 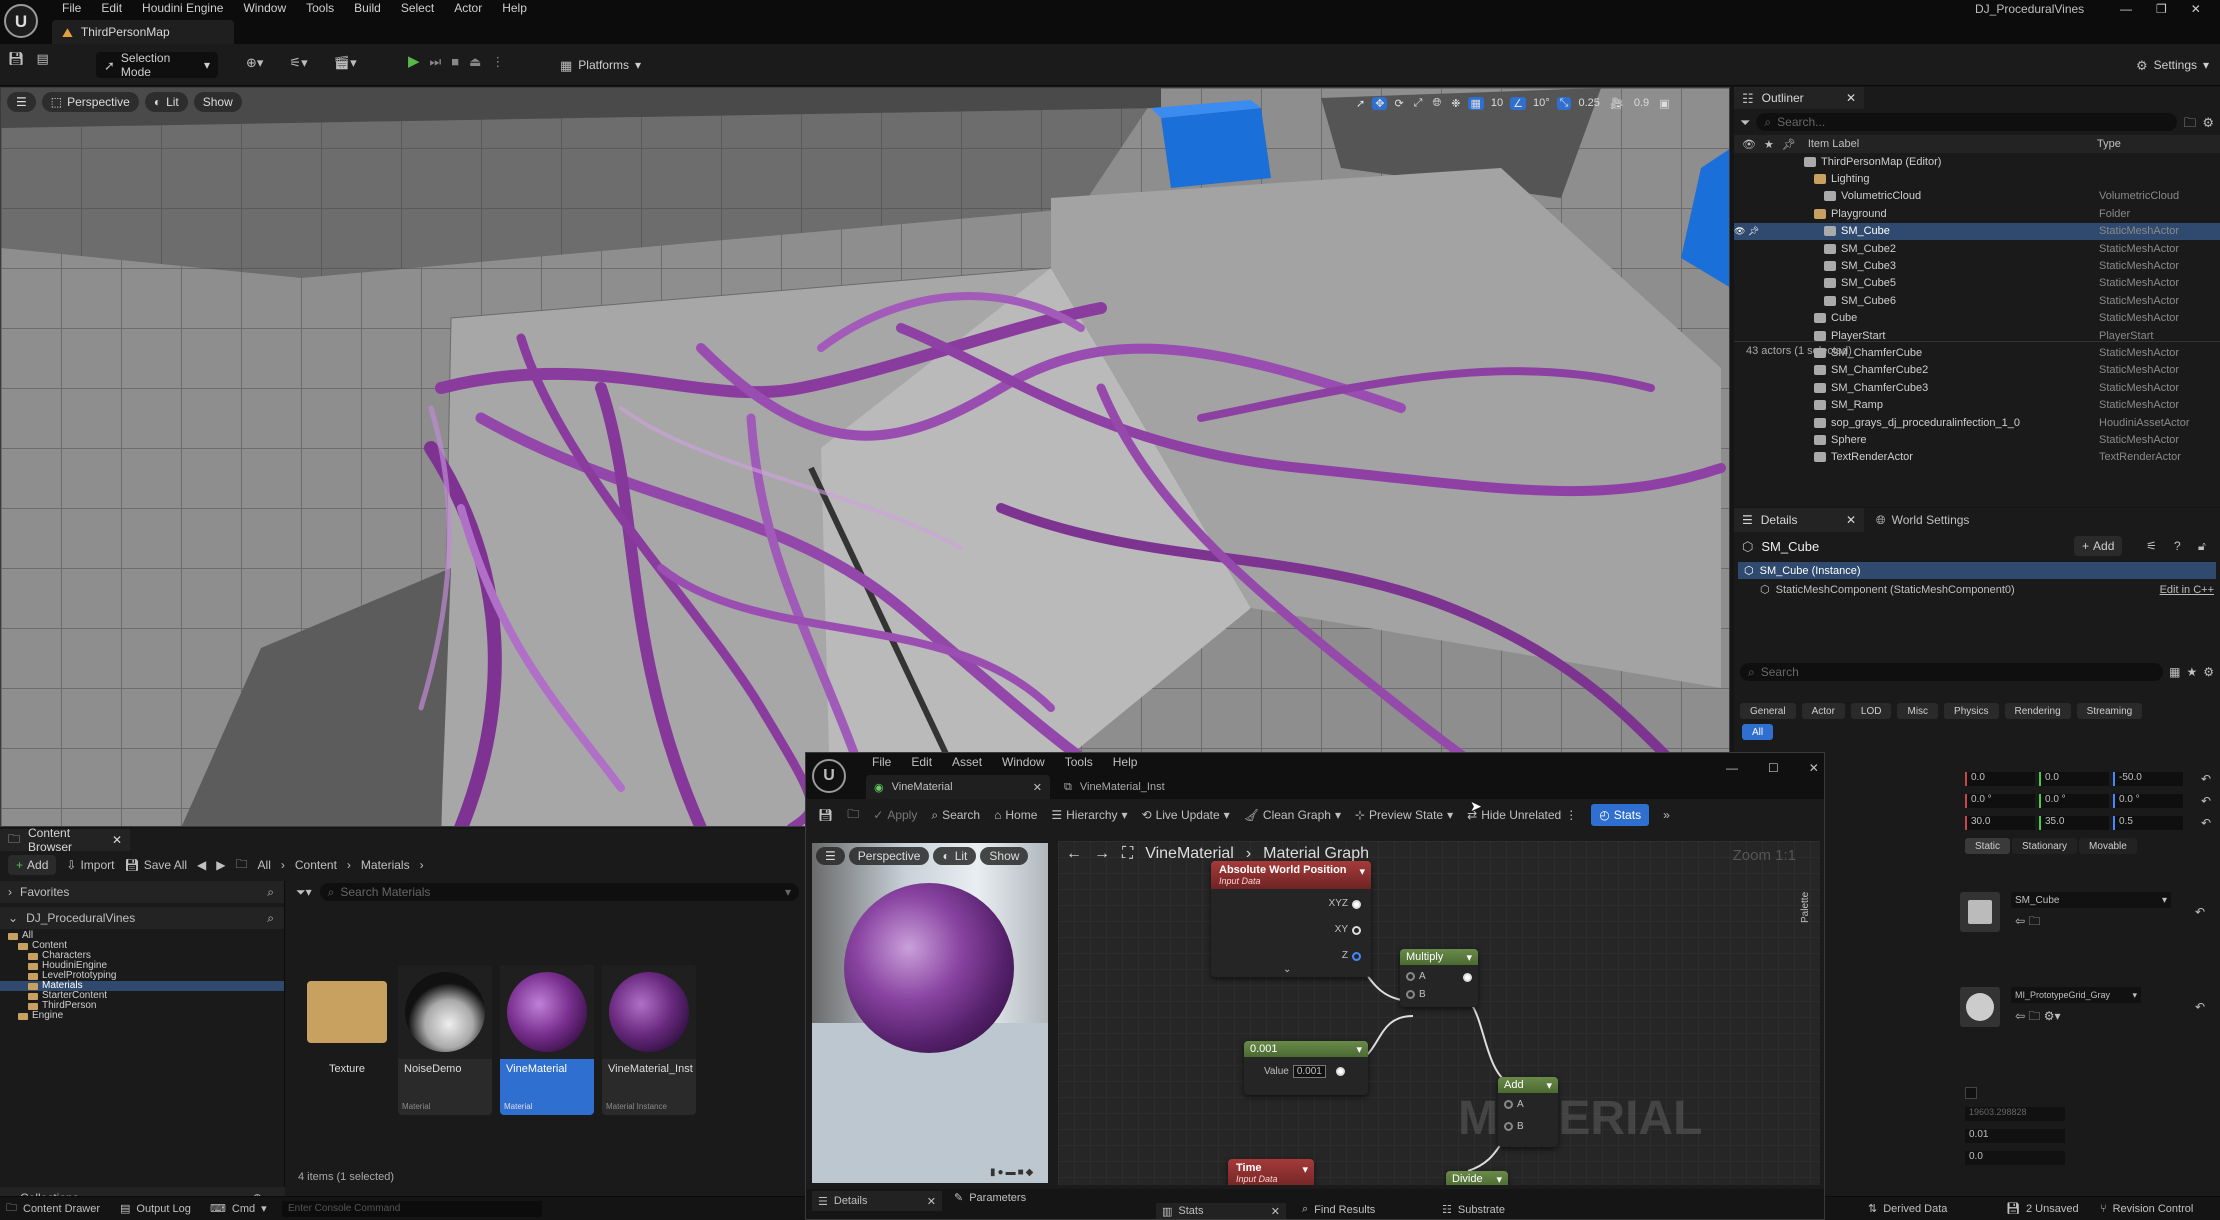 I want to click on browse-asset-icon: ⇦ 🗀︎, so click(x=2027, y=922).